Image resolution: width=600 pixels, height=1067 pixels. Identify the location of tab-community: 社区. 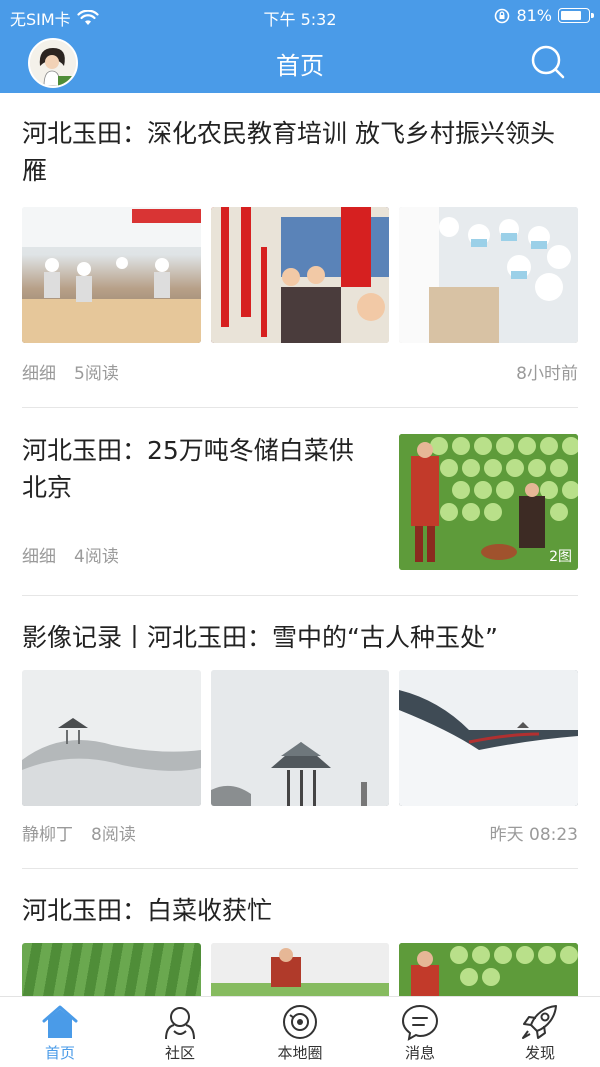
(180, 1032).